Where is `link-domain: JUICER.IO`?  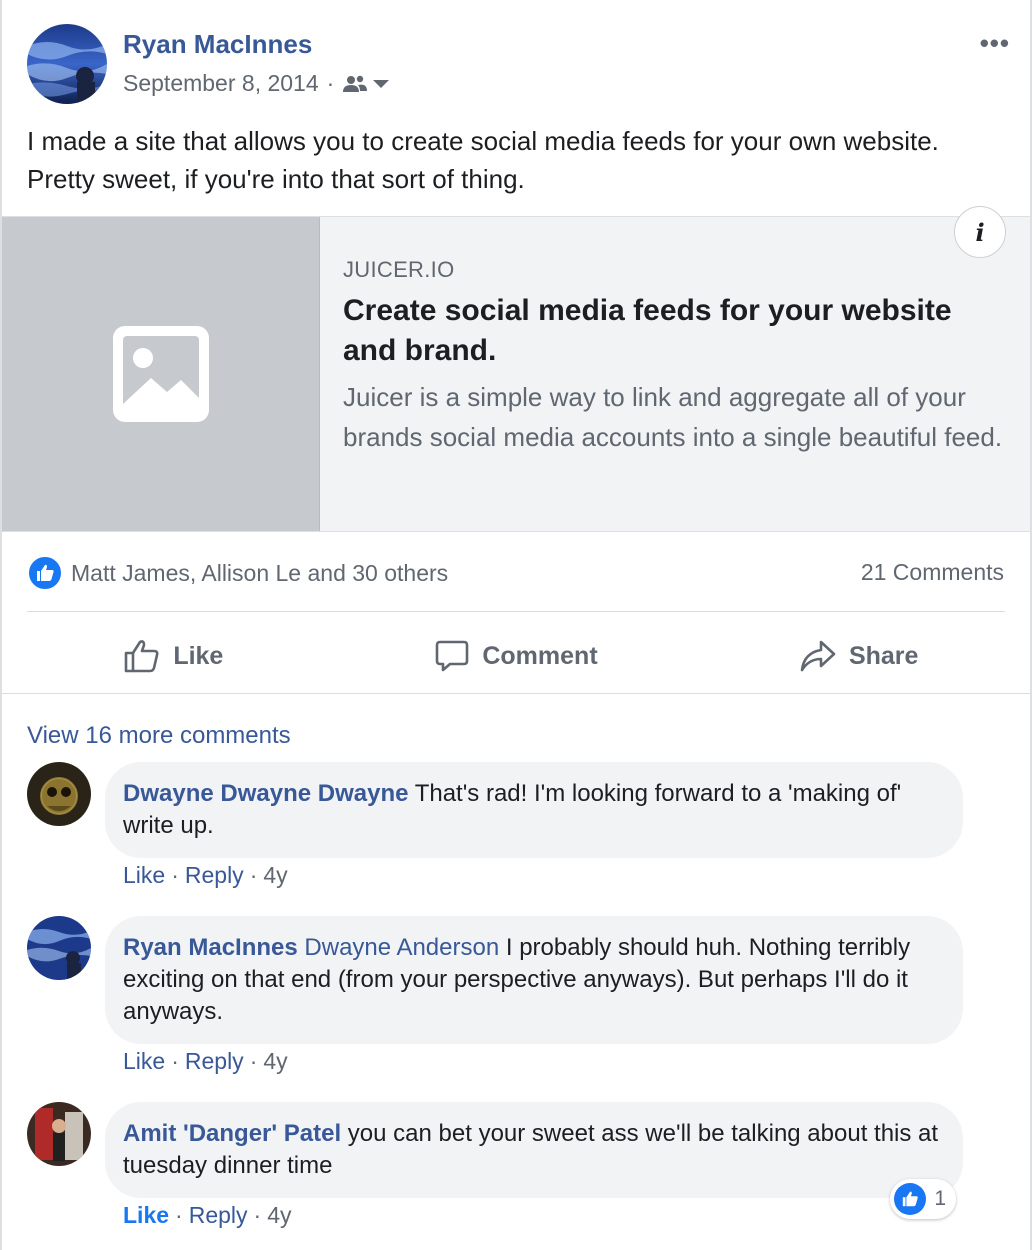 link-domain: JUICER.IO is located at coordinates (399, 269).